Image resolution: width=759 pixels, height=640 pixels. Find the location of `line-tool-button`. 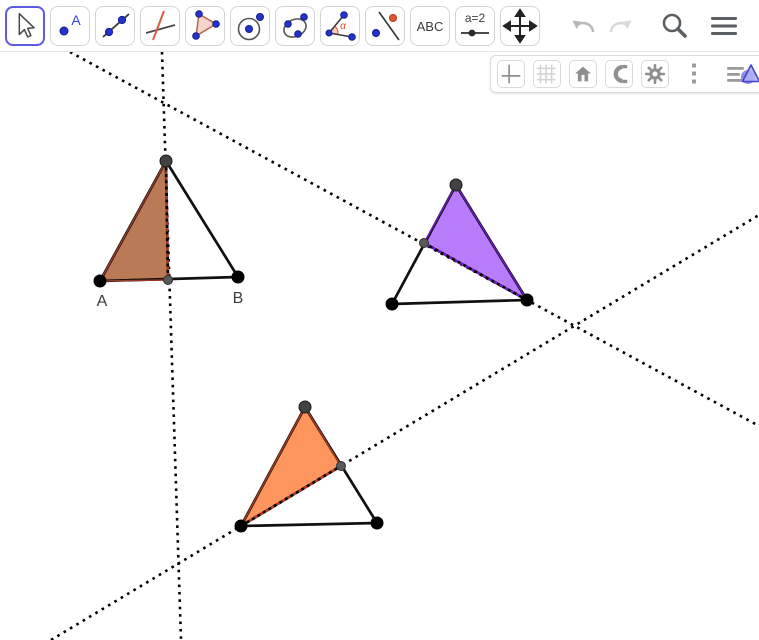

line-tool-button is located at coordinates (115, 25).